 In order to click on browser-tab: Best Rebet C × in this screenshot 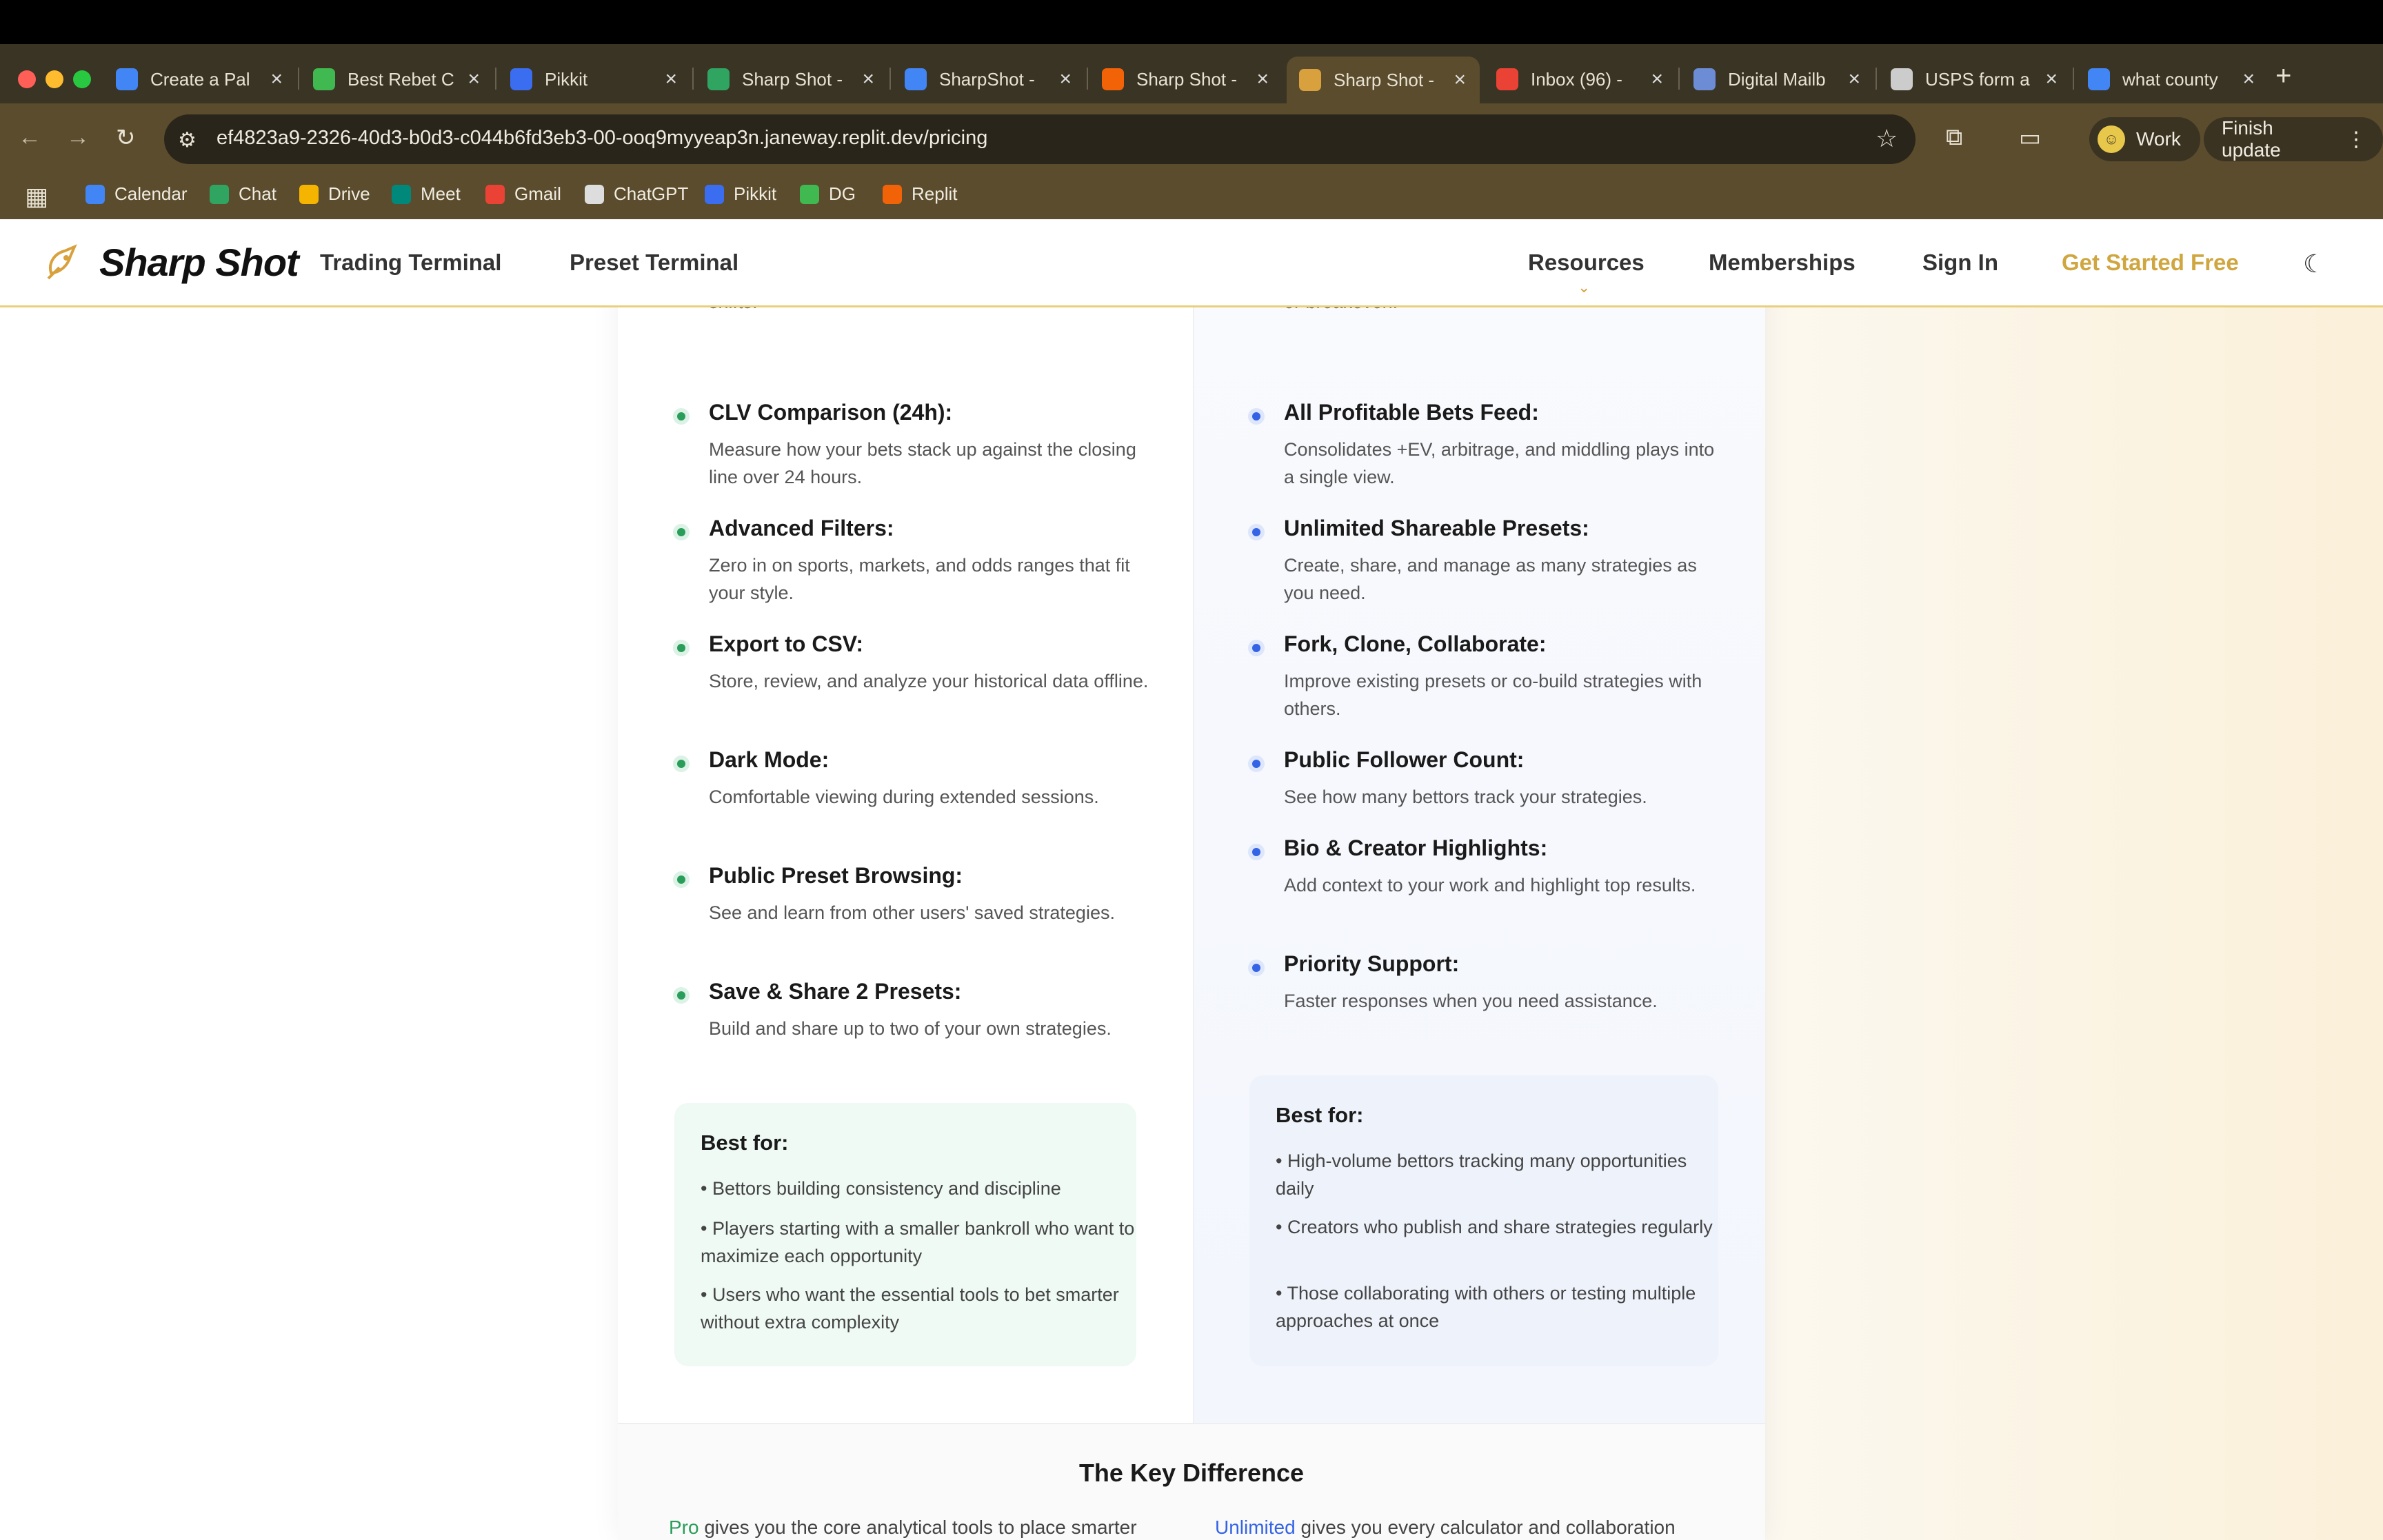, I will do `click(397, 80)`.